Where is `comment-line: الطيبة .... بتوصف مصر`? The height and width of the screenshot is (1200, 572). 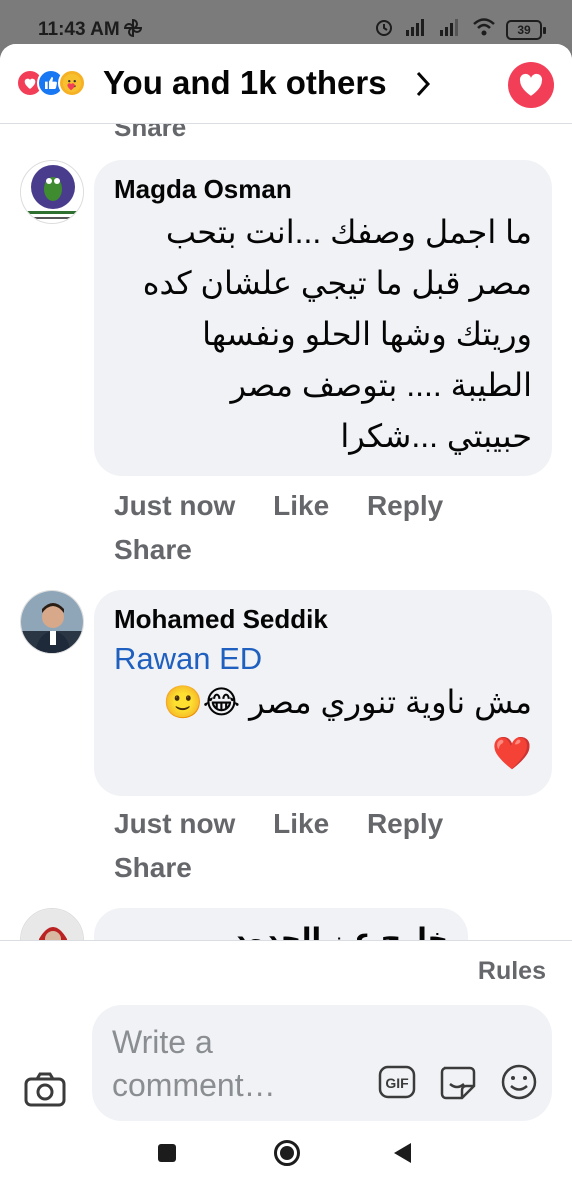 comment-line: الطيبة .... بتوصف مصر is located at coordinates (381, 385).